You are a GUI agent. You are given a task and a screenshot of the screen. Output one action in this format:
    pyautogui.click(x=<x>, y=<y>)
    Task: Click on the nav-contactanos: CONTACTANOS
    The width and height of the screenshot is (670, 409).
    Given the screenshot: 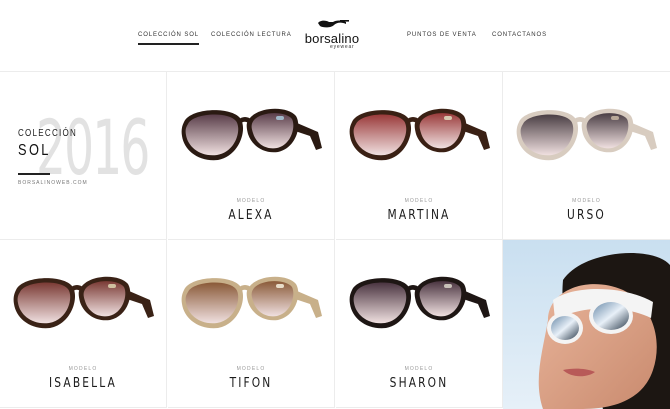 What is the action you would take?
    pyautogui.click(x=519, y=35)
    